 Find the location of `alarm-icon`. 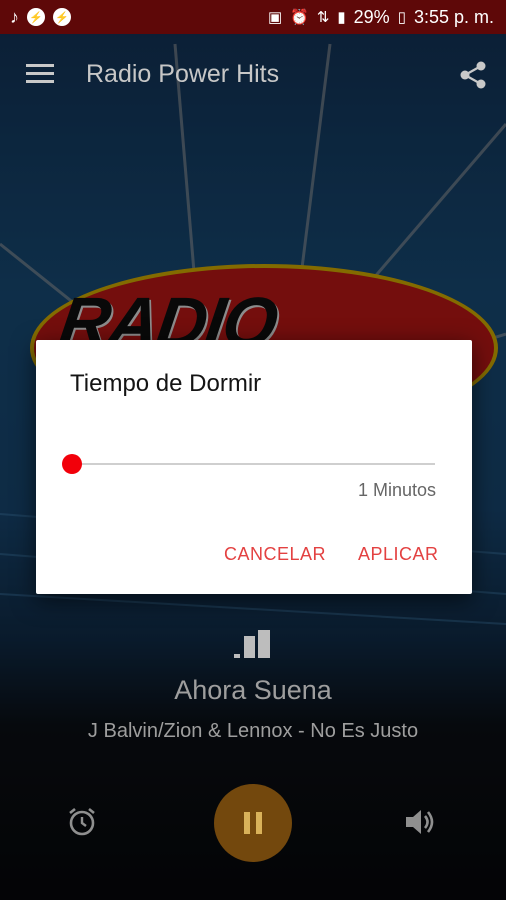

alarm-icon is located at coordinates (82, 822).